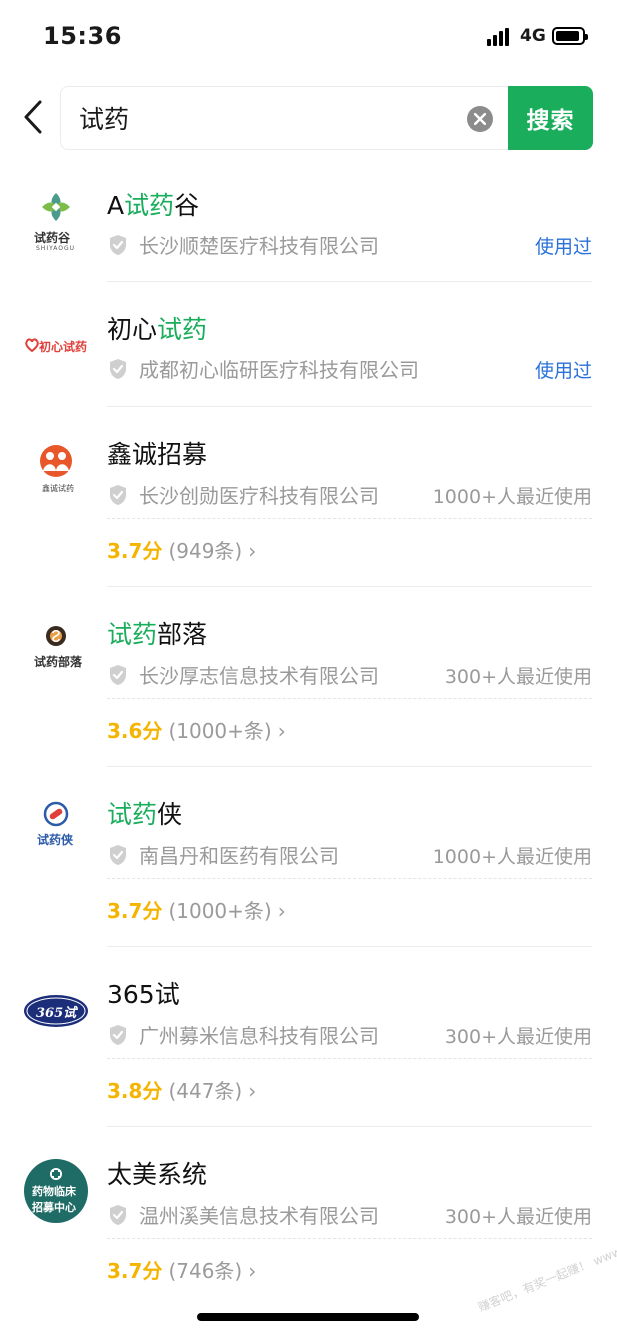 This screenshot has height=1334, width=617. Describe the element at coordinates (550, 118) in the screenshot. I see `search-button: 搜索` at that location.